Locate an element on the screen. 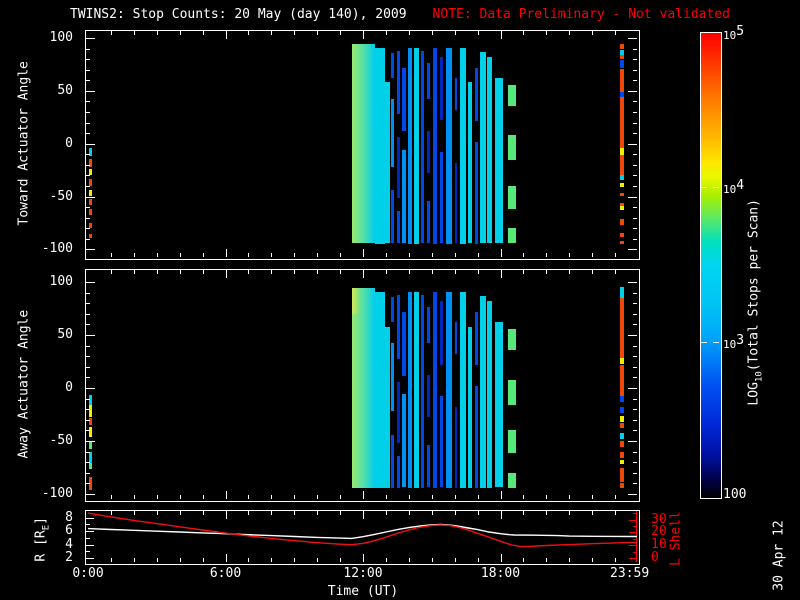  colorbar-tick-label: 100 is located at coordinates (735, 494).